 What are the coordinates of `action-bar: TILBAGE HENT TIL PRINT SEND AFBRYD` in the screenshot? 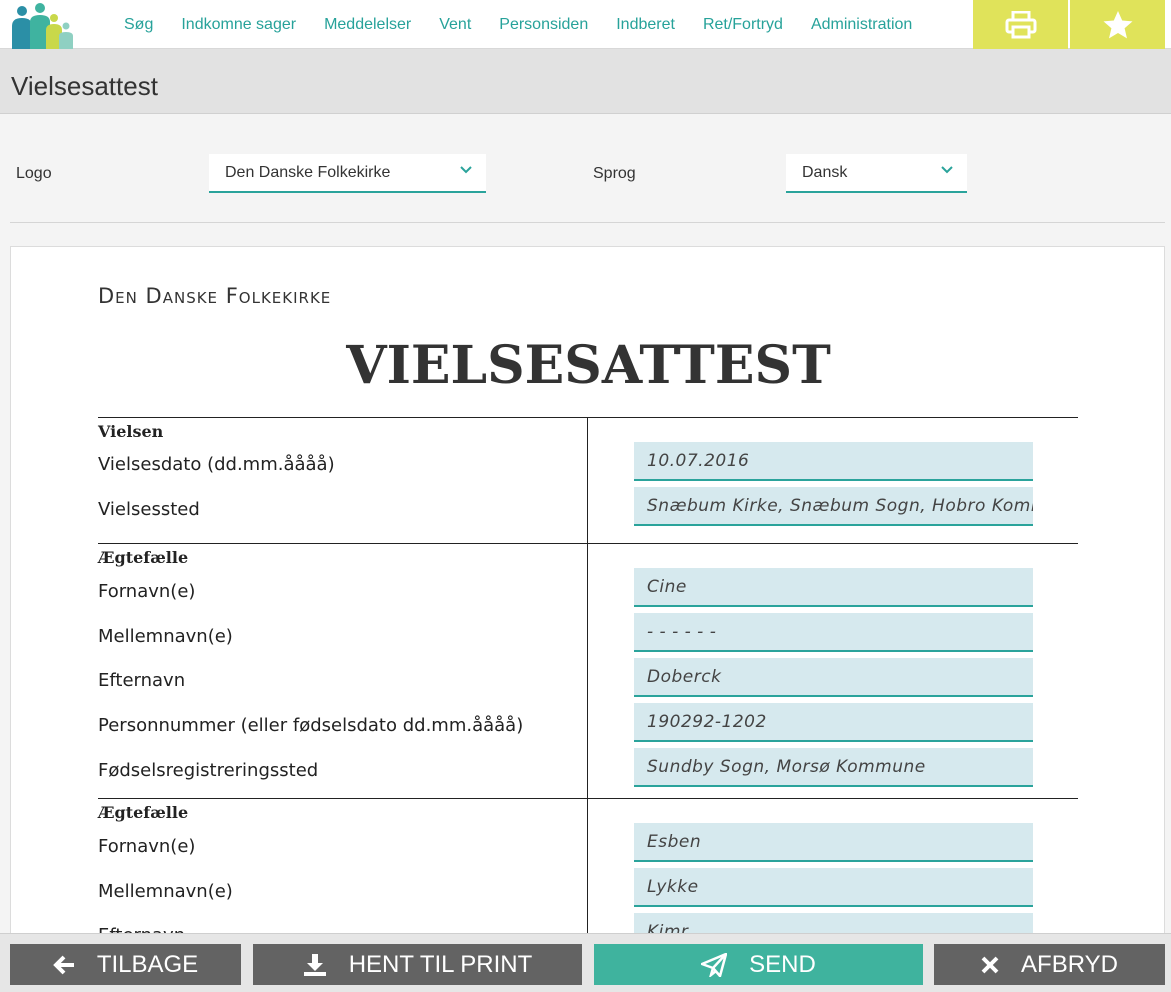 It's located at (585, 962).